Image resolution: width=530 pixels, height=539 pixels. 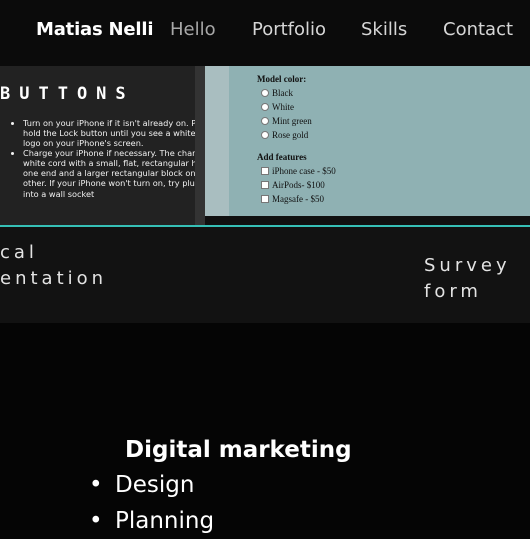 I want to click on accent-line, so click(x=265, y=226).